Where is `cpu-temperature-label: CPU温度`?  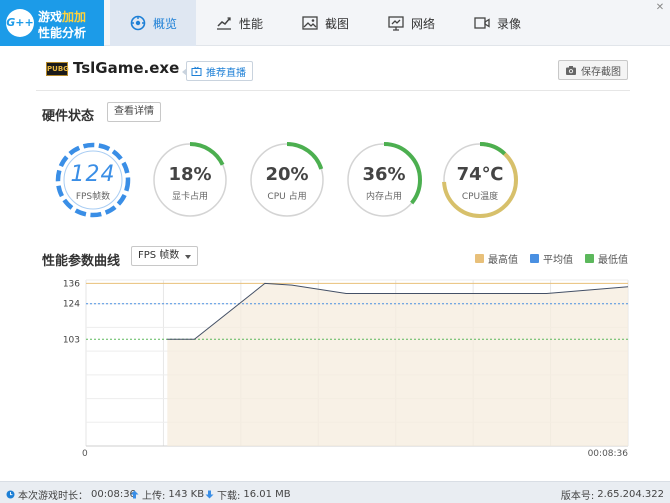
cpu-temperature-label: CPU温度 is located at coordinates (480, 197).